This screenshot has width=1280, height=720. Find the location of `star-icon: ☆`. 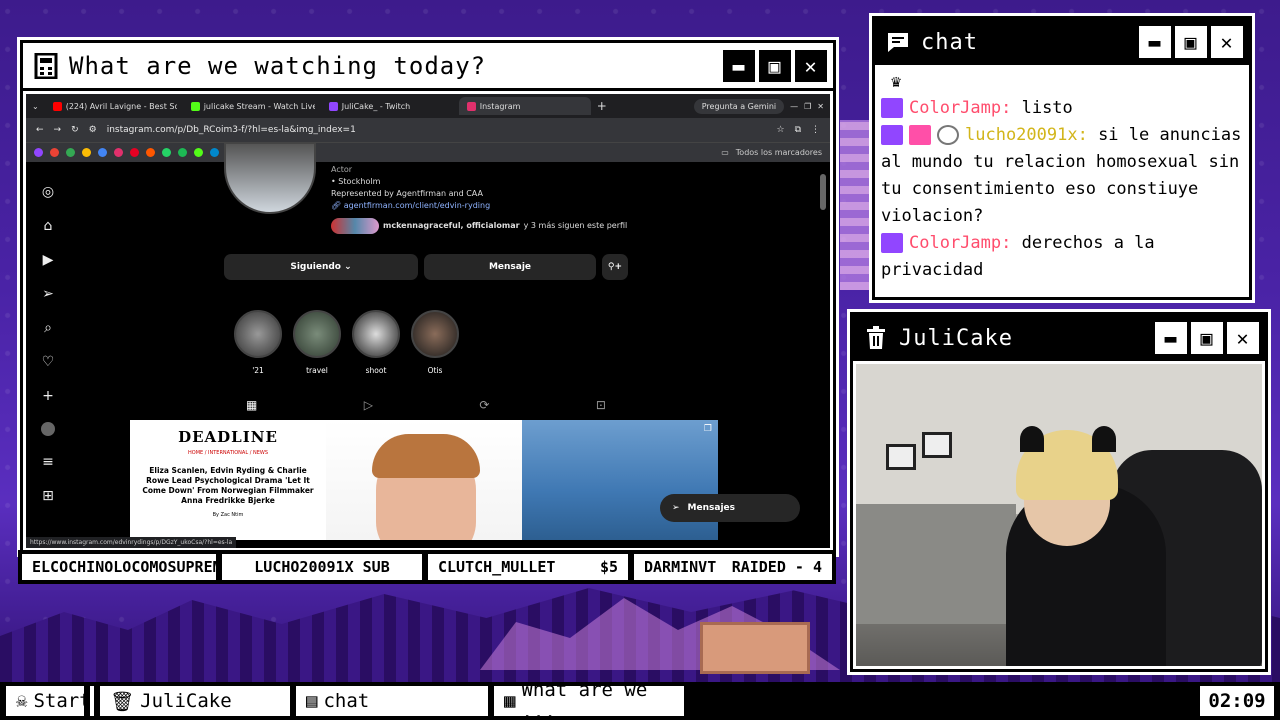

star-icon: ☆ is located at coordinates (780, 130).